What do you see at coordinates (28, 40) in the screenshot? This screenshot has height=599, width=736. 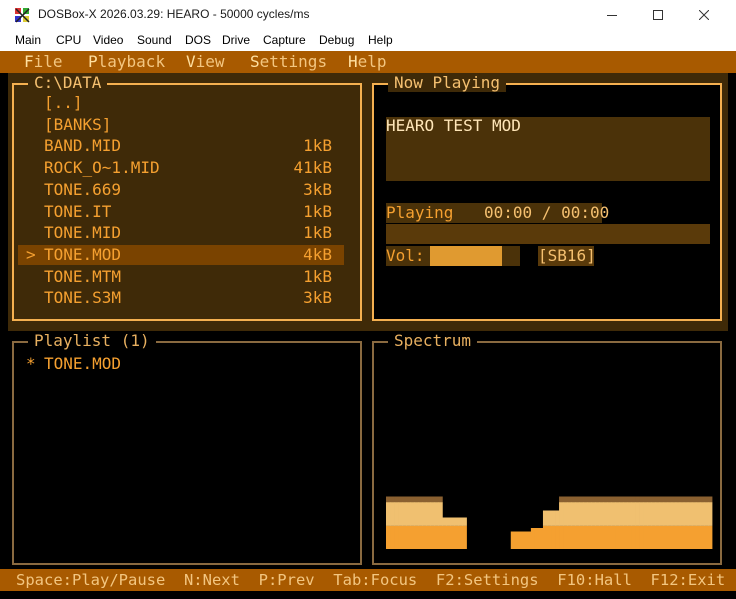 I see `host-menu-main: Main` at bounding box center [28, 40].